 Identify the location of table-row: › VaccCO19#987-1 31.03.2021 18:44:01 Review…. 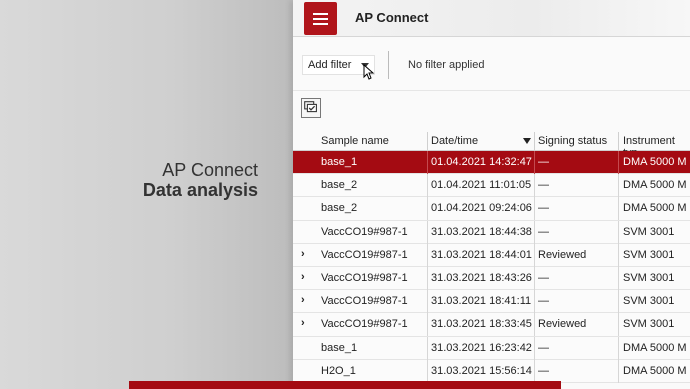
(491, 255).